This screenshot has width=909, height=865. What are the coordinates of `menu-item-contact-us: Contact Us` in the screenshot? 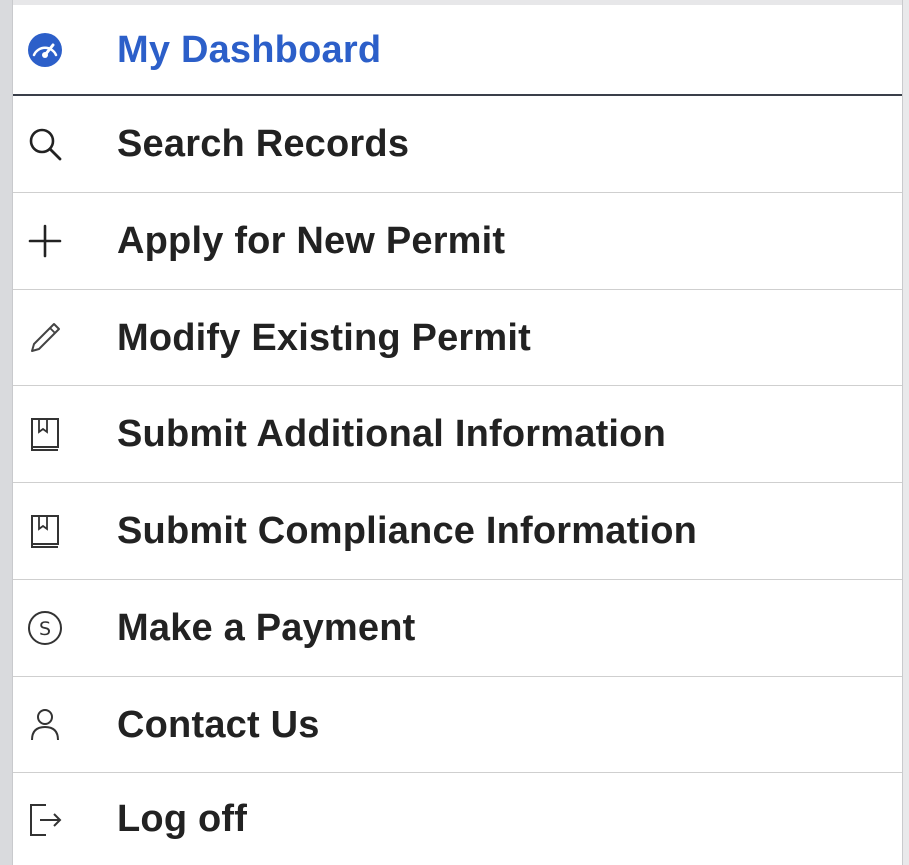 It's located at (457, 725).